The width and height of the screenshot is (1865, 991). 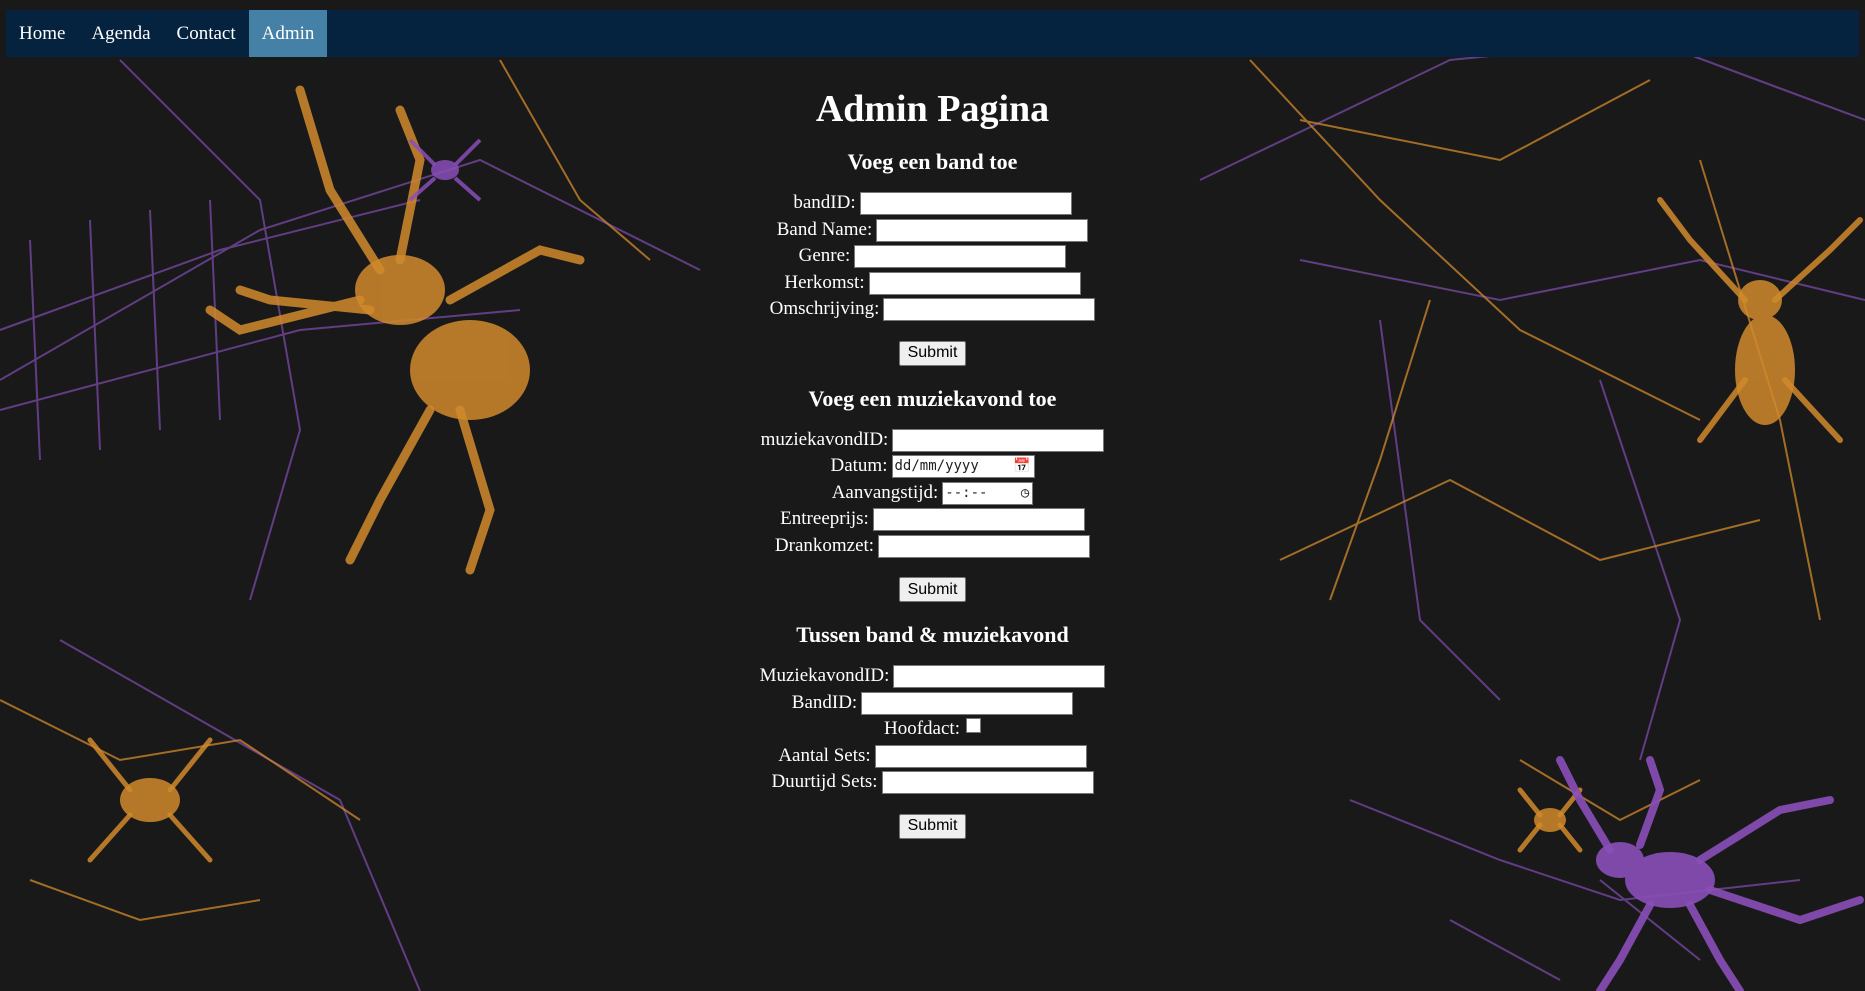 I want to click on band-id-label: bandID:, so click(x=824, y=202).